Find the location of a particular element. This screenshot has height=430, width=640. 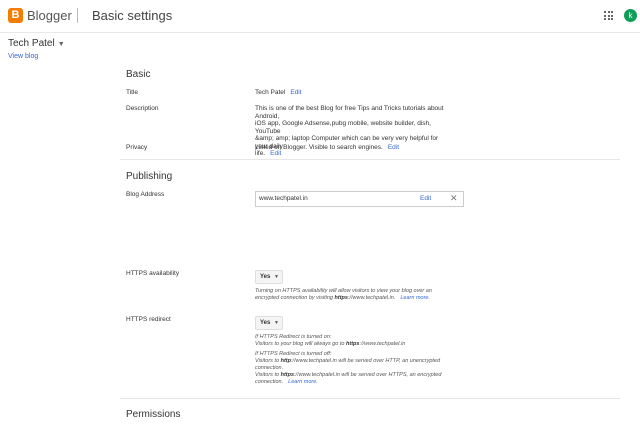

blog-name: Tech Patel is located at coordinates (31, 43).